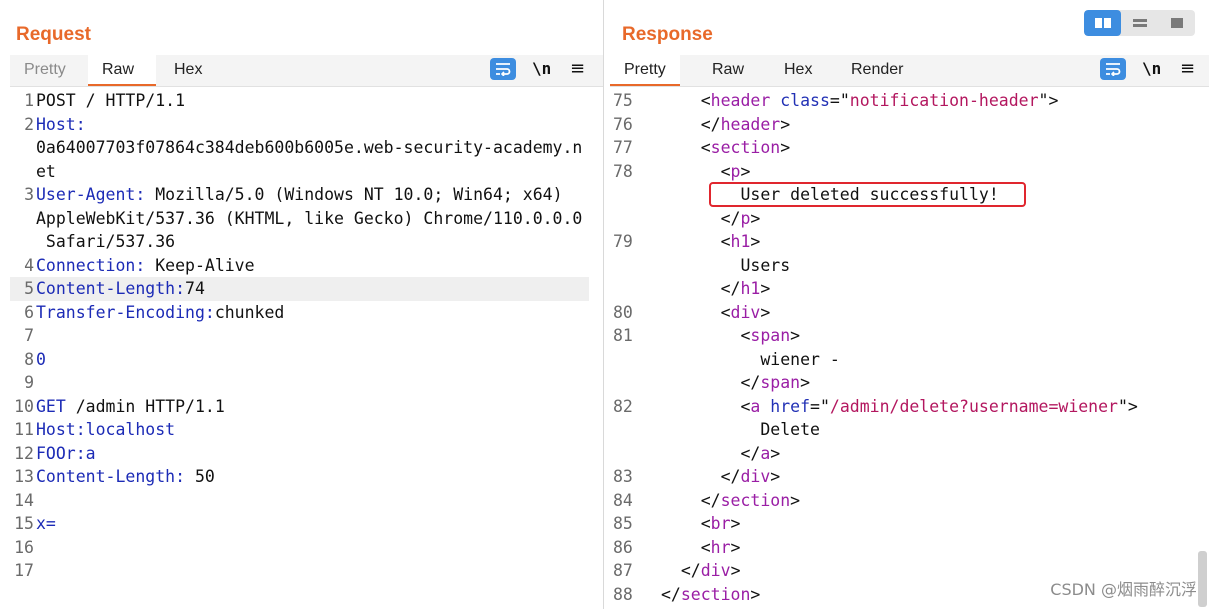  I want to click on request-line-number: 8, so click(29, 359).